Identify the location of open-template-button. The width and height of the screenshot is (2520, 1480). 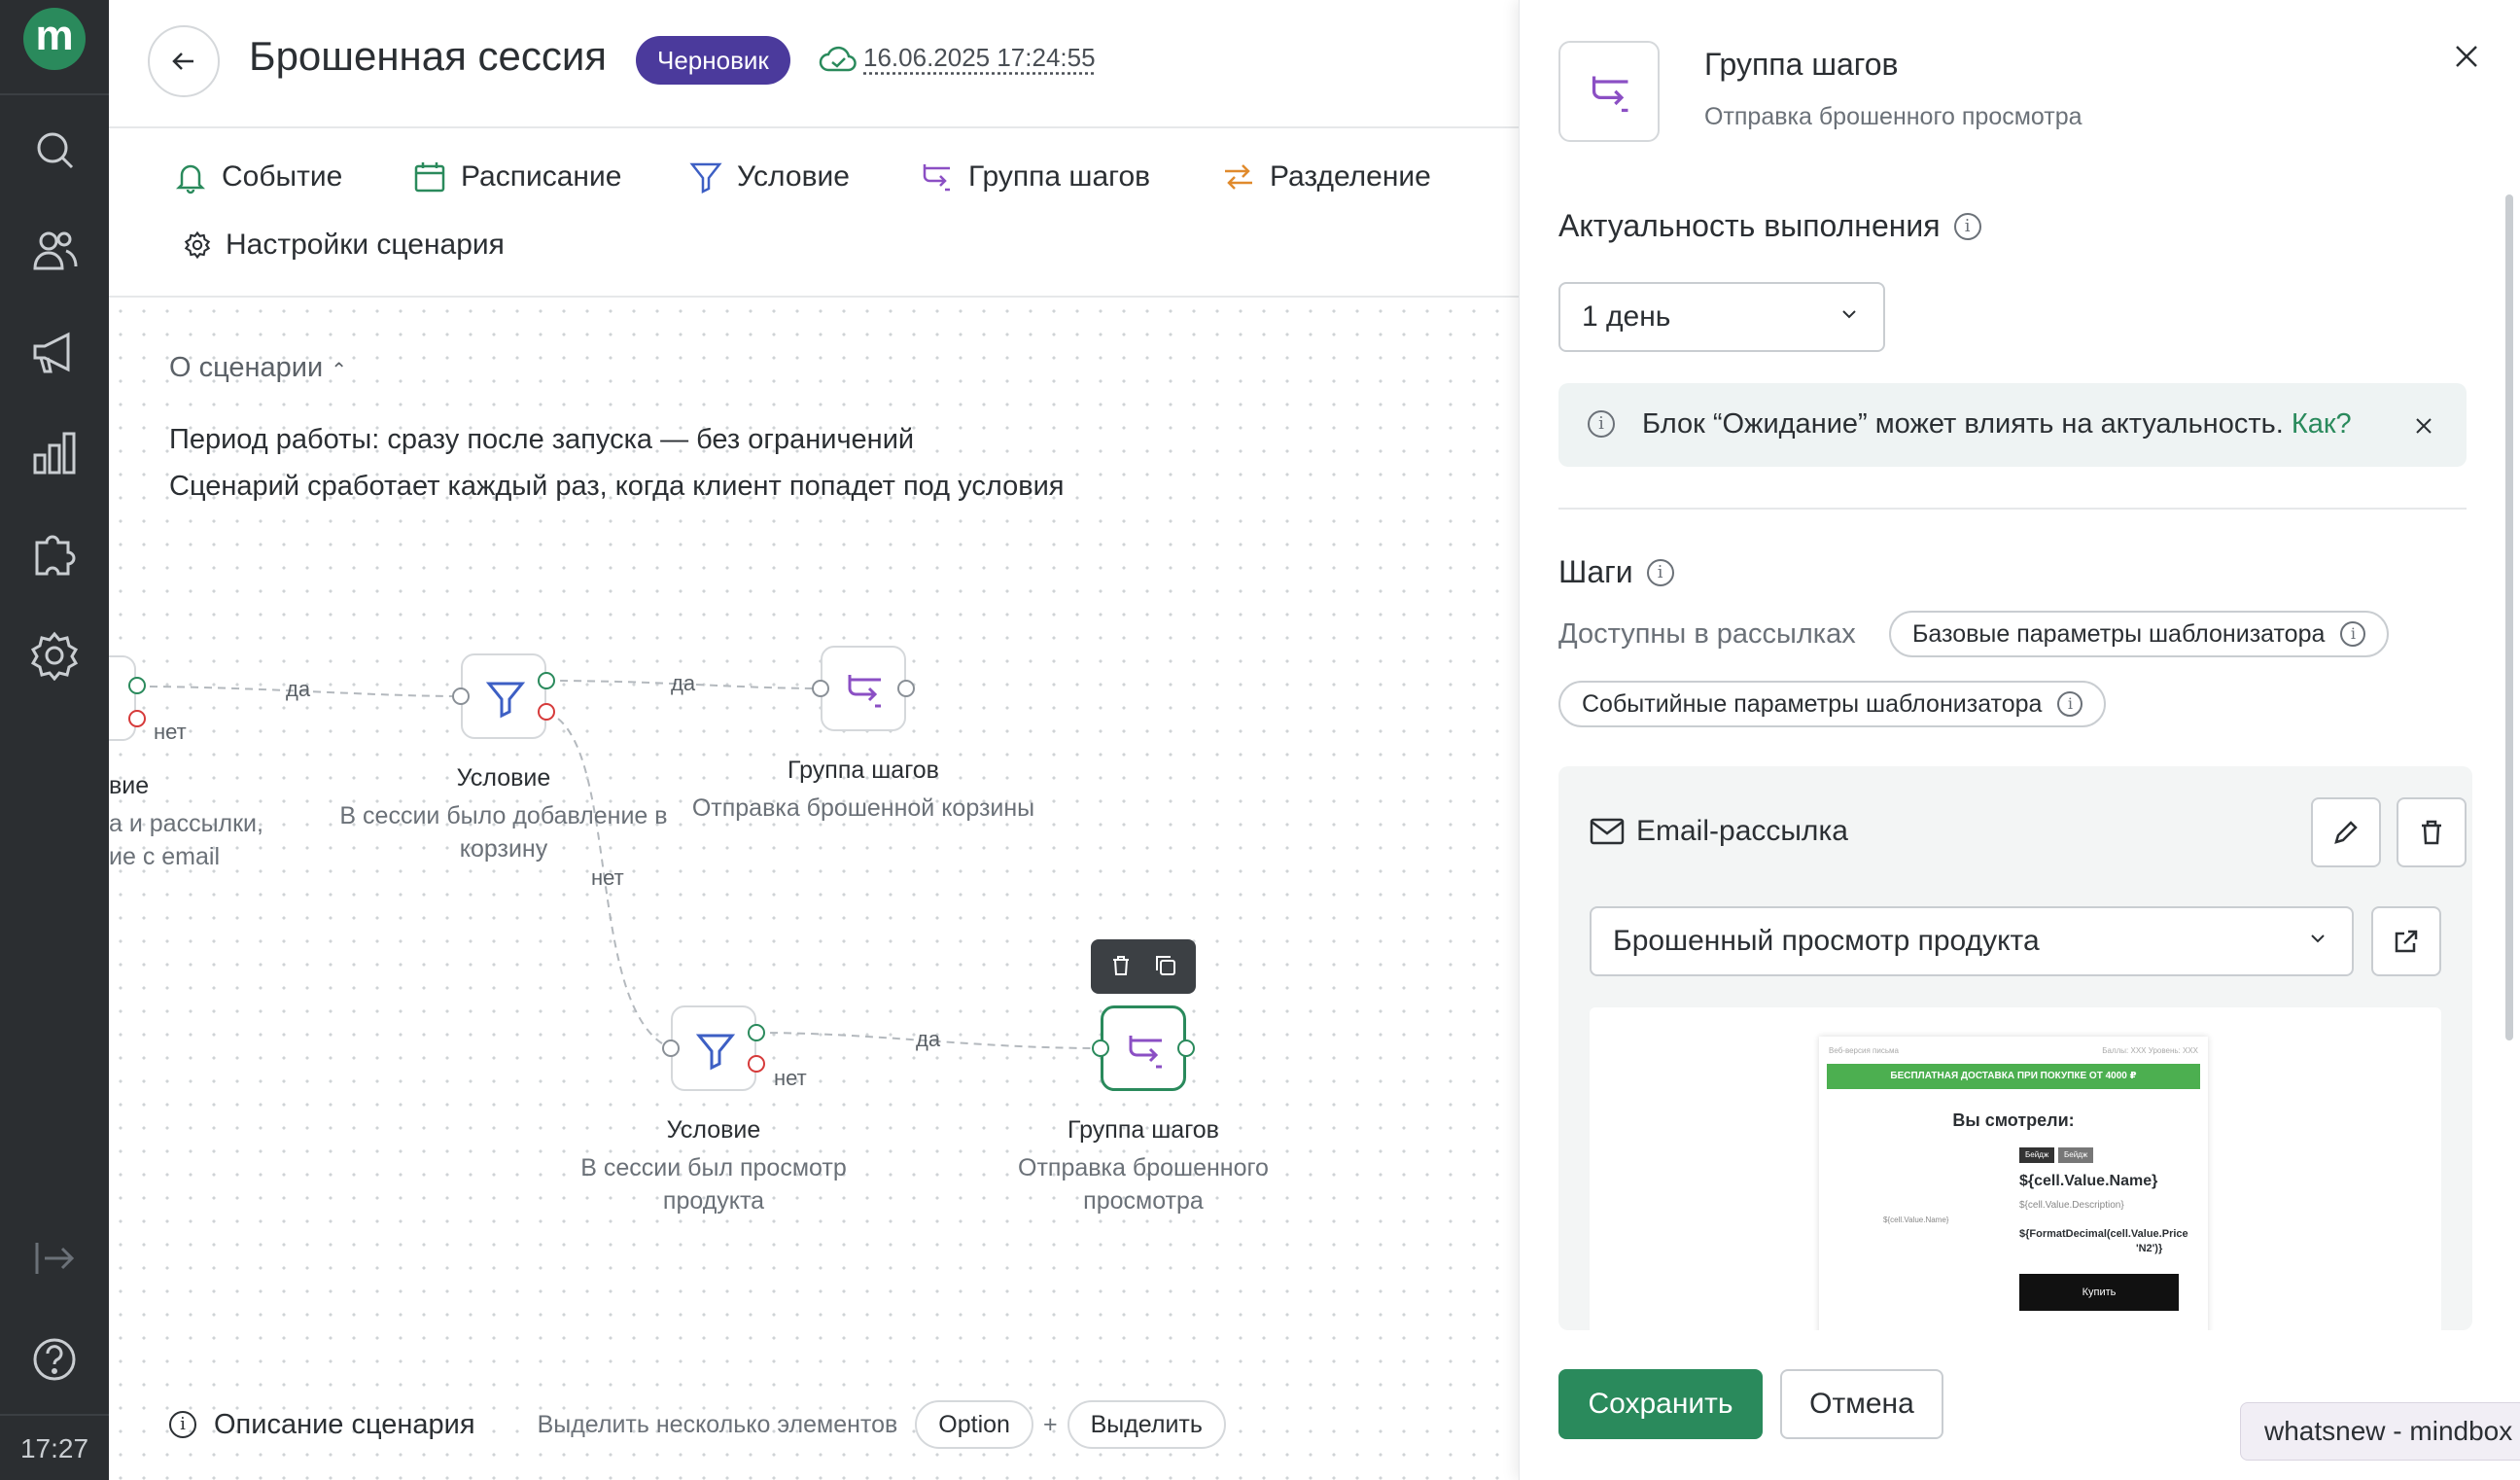
(2406, 941).